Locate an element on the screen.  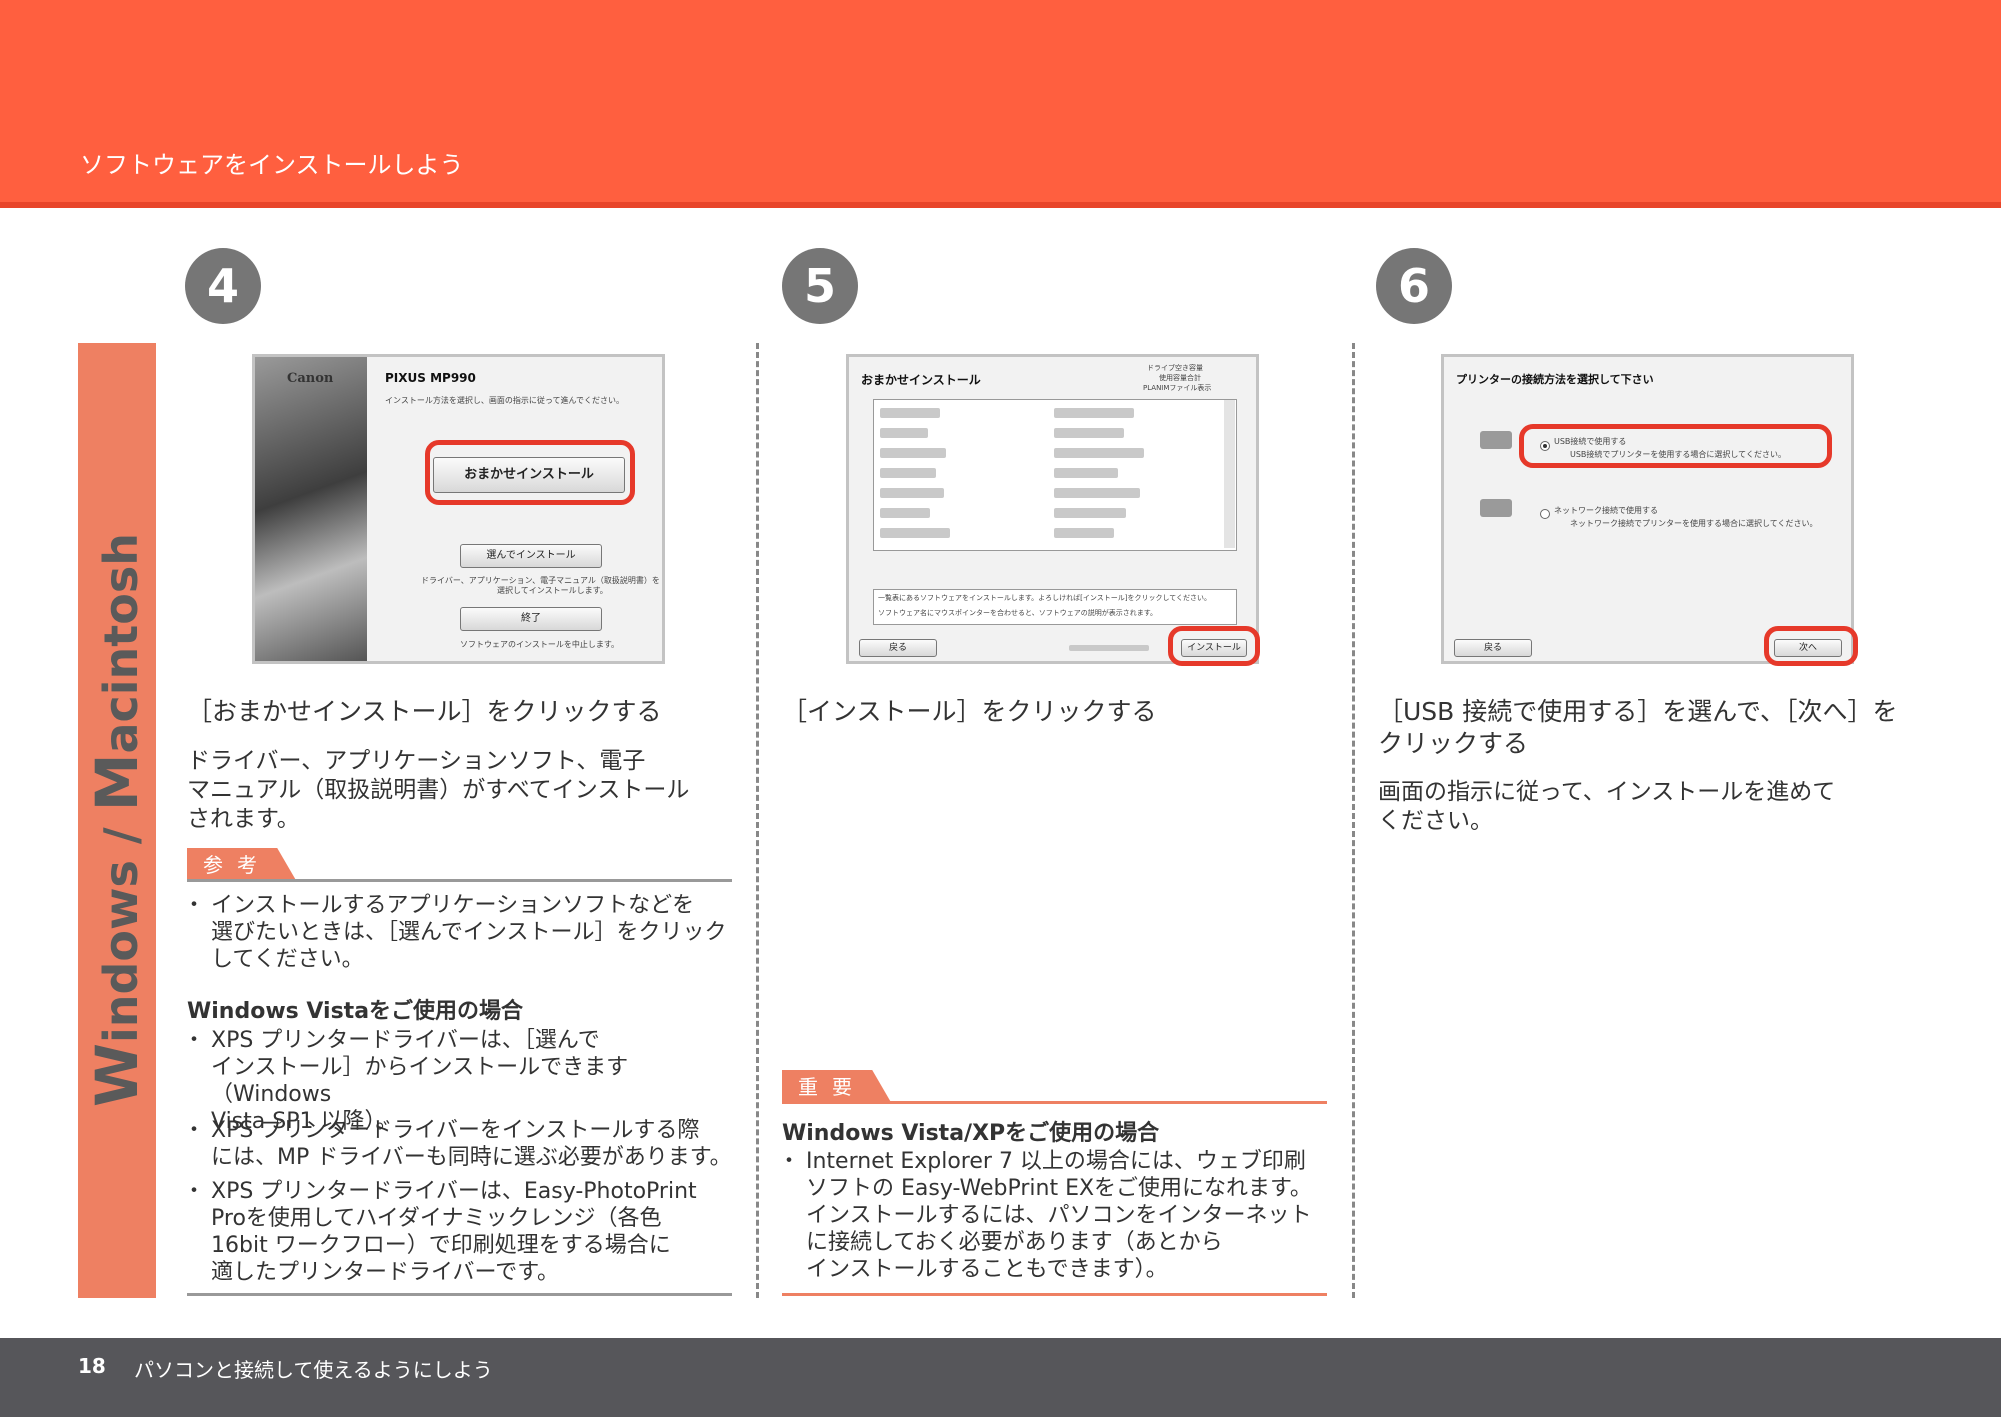
vista-subheading: Windows Vistaをご使用の場合 is located at coordinates (355, 1011).